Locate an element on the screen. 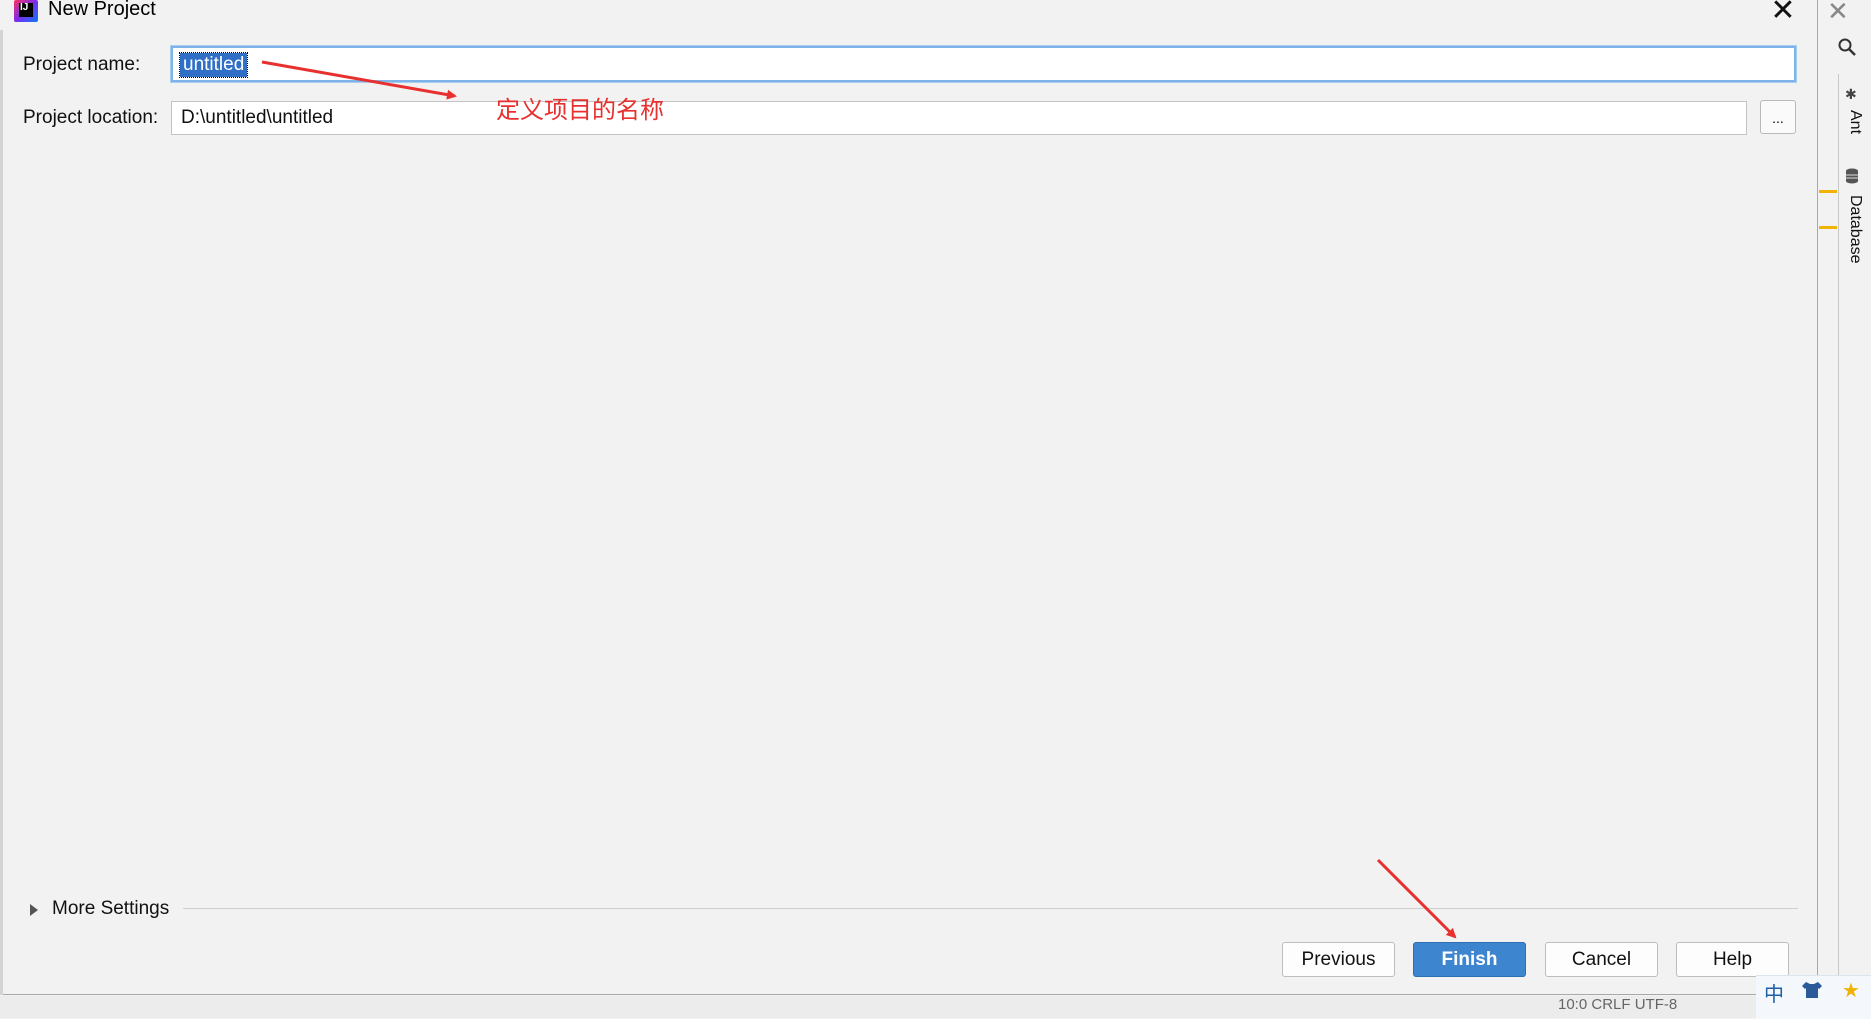 Image resolution: width=1871 pixels, height=1019 pixels. ime-language-toggle: 中 is located at coordinates (1774, 992).